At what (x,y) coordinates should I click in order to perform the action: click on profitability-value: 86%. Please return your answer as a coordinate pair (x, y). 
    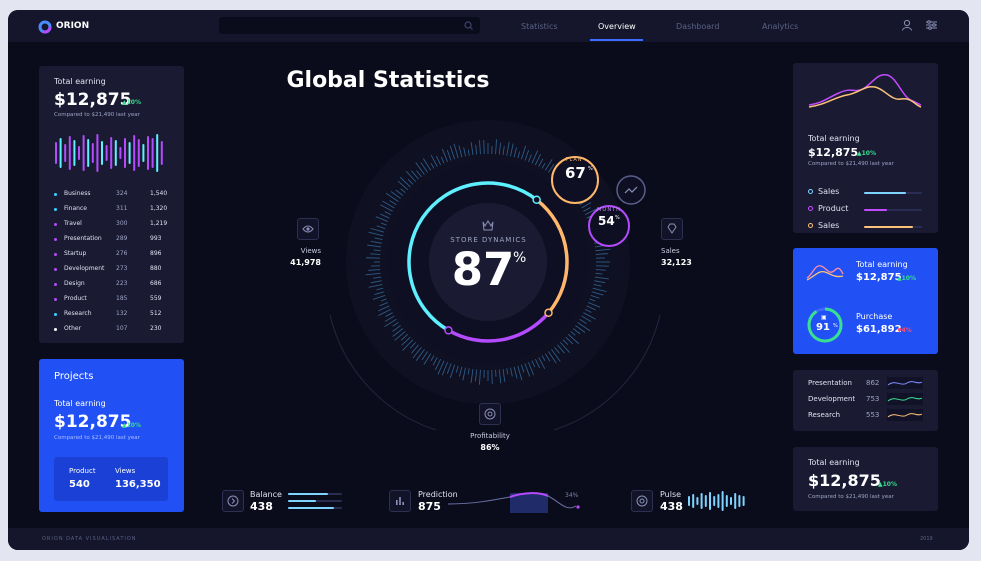
    Looking at the image, I should click on (490, 447).